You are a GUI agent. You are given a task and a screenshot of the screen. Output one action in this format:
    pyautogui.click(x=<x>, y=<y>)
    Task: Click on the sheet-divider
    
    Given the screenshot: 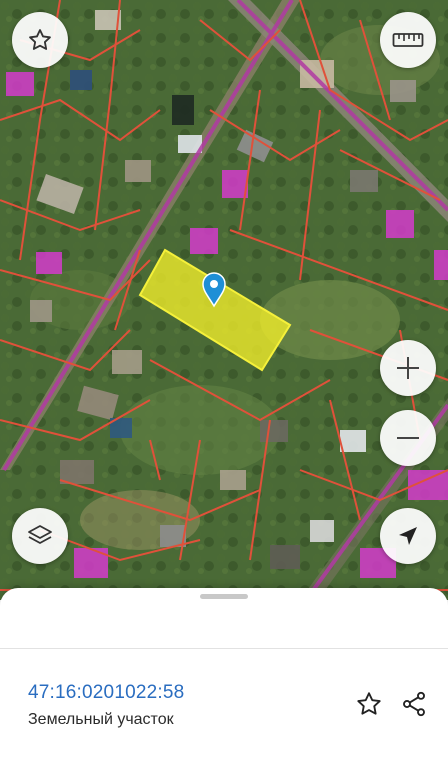 What is the action you would take?
    pyautogui.click(x=224, y=648)
    